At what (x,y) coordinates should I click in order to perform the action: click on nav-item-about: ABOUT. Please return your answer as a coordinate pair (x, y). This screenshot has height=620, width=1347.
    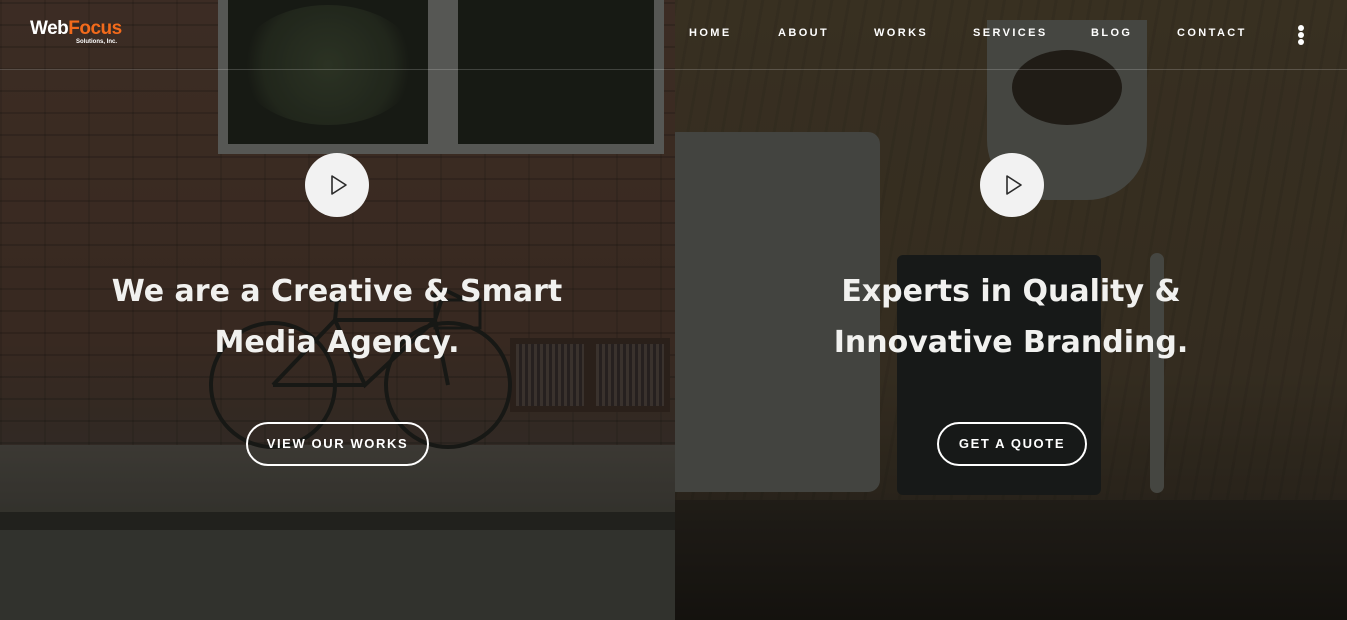
    Looking at the image, I should click on (803, 33).